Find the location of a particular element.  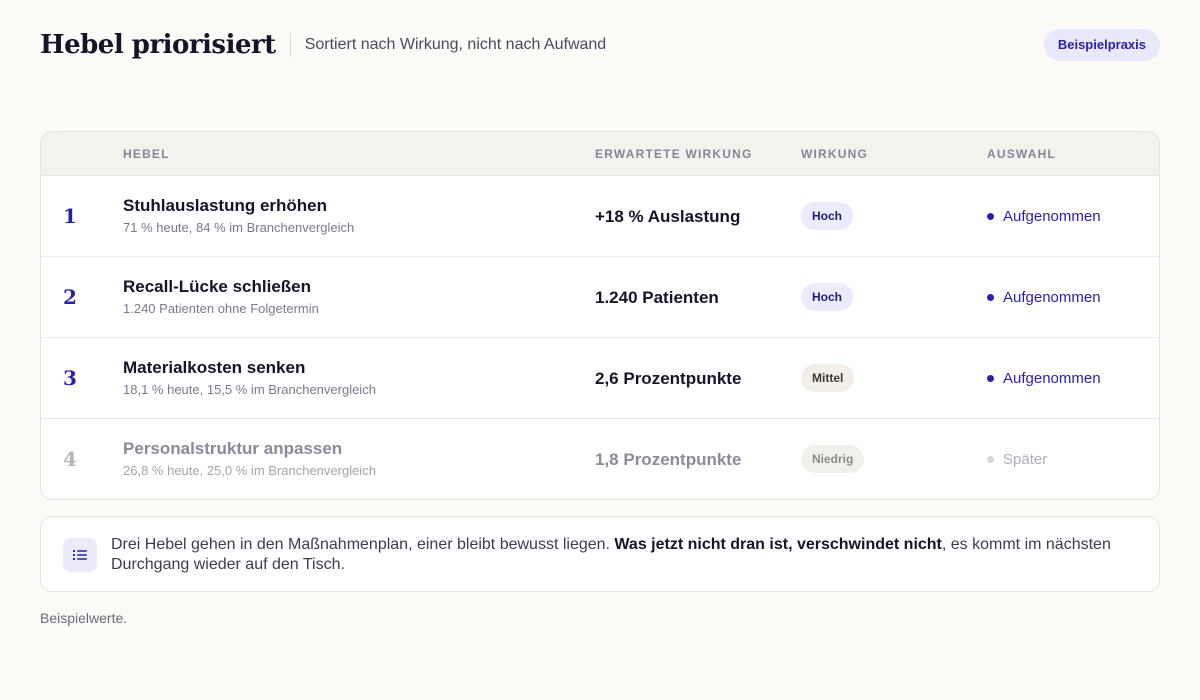

practice-badge: Beispielpraxis is located at coordinates (1101, 45).